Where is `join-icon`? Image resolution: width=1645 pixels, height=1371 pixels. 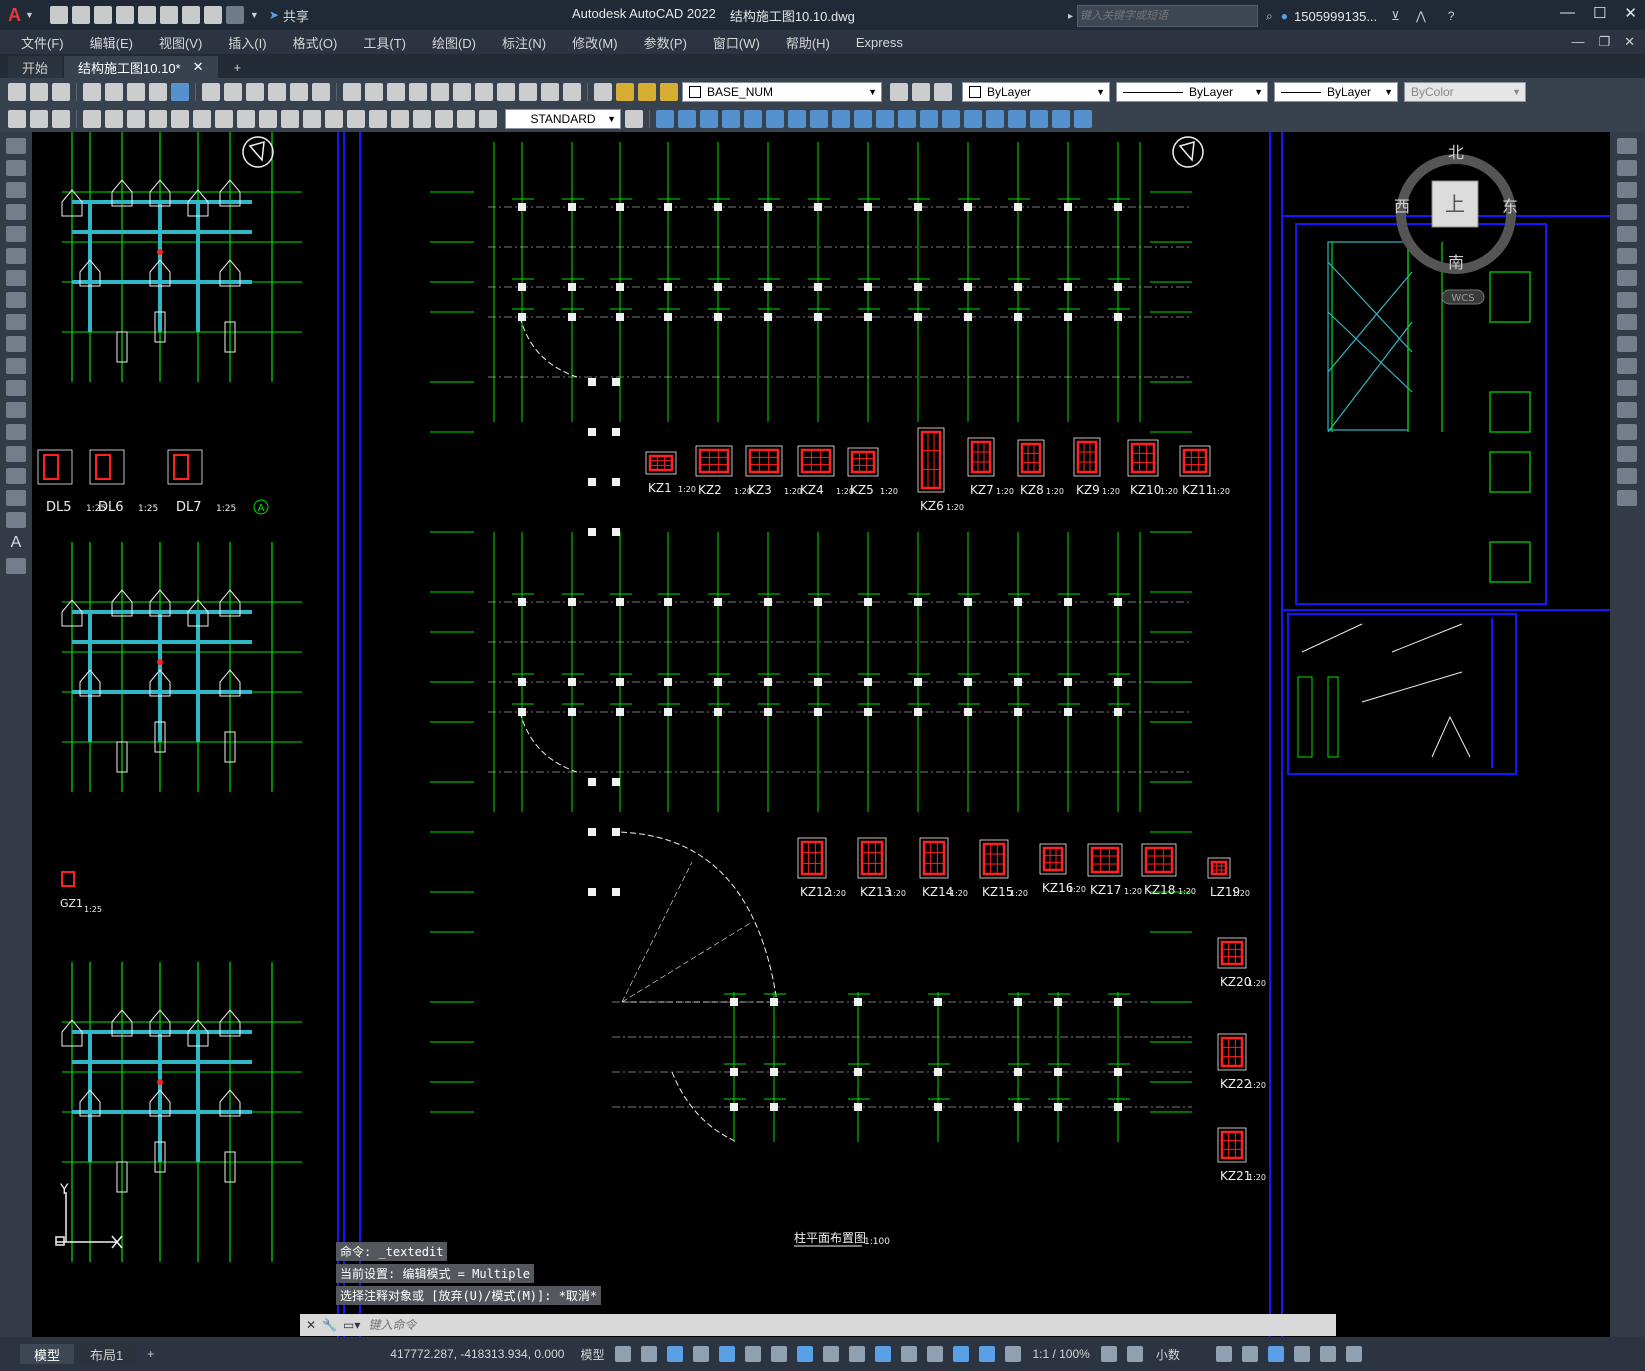 join-icon is located at coordinates (1627, 432).